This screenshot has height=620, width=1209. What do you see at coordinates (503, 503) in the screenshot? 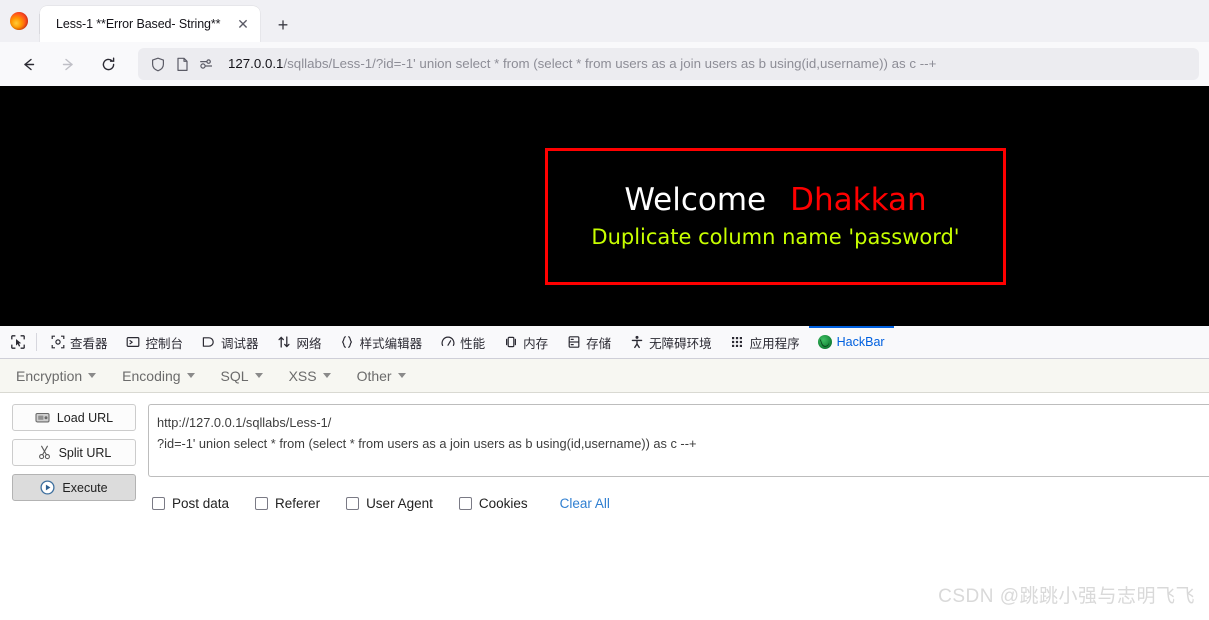
I see `checkbox-label: Cookies` at bounding box center [503, 503].